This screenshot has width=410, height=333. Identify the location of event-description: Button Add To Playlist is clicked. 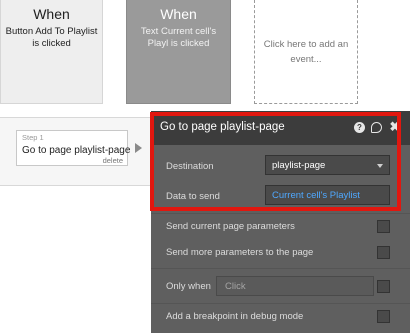
(51, 38).